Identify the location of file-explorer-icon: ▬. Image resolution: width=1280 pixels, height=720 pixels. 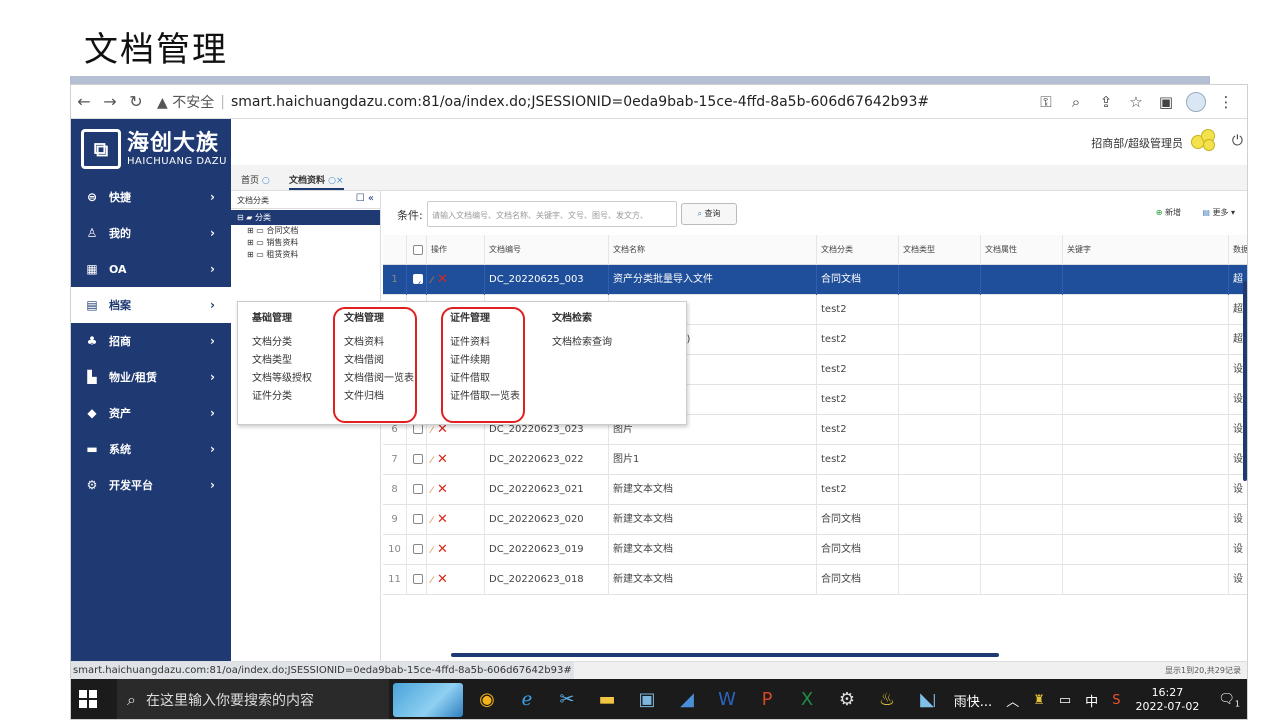
(607, 700).